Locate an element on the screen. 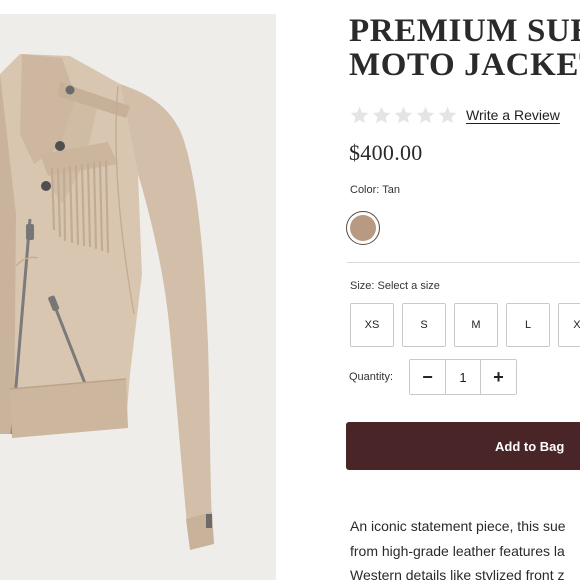  size-button-s: S is located at coordinates (424, 325).